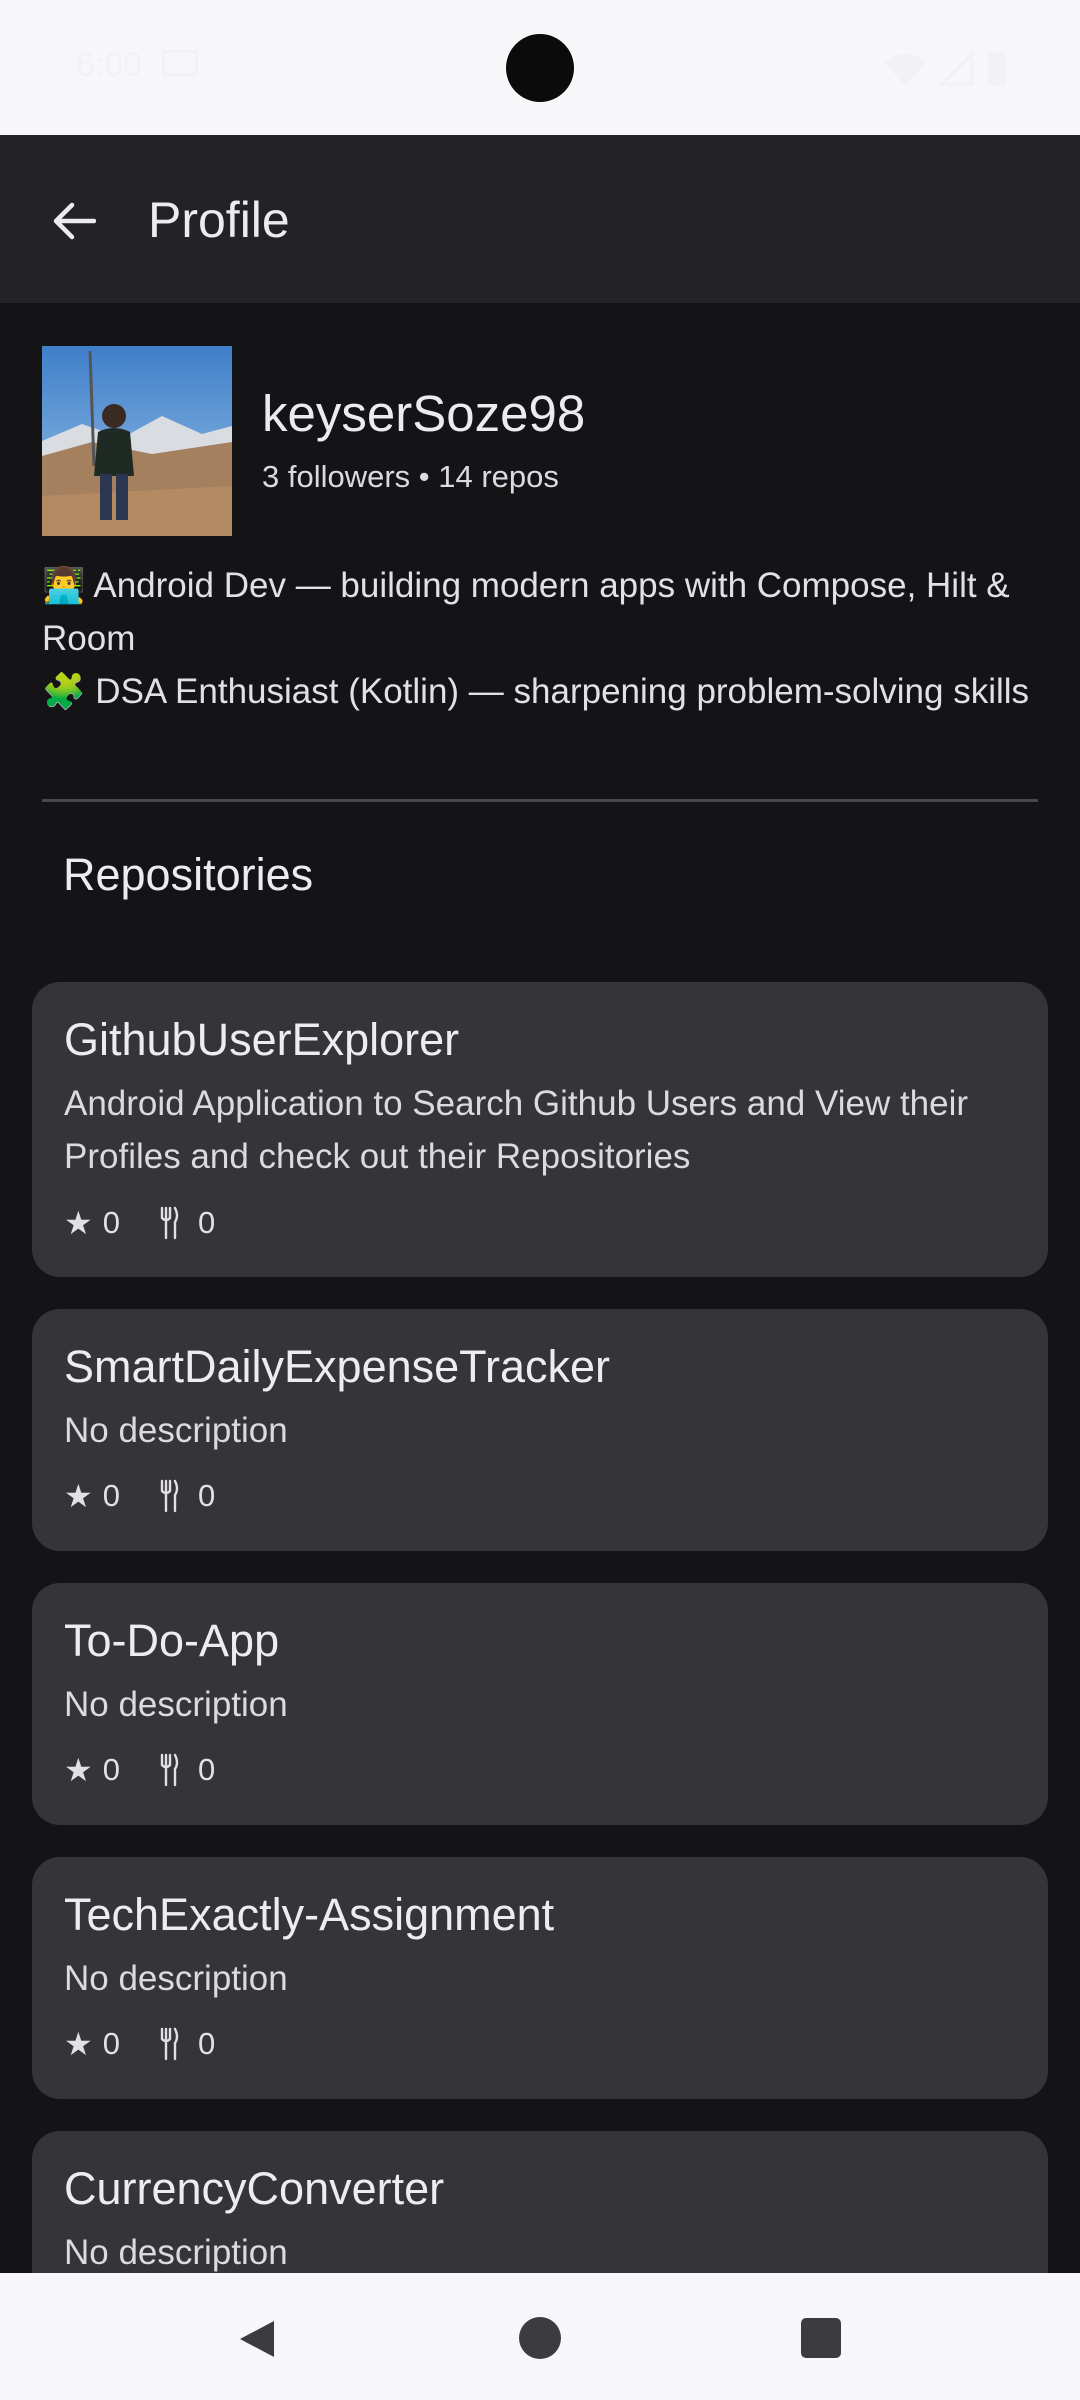 This screenshot has width=1080, height=2400. Describe the element at coordinates (540, 2202) in the screenshot. I see `repo-card: CurrencyConverter No description ★ 0 0` at that location.